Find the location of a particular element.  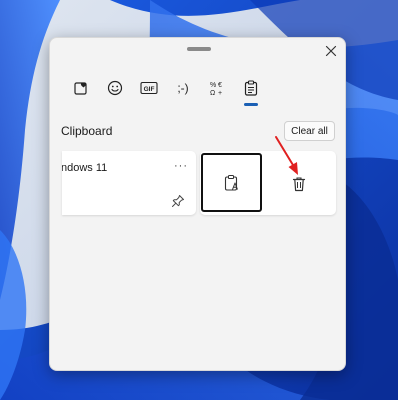

tab-gif: GIF is located at coordinates (149, 88).